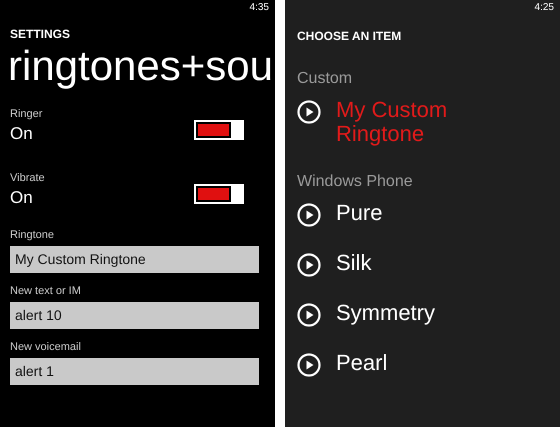 This screenshot has width=560, height=427. Describe the element at coordinates (544, 7) in the screenshot. I see `status-time: 4:25` at that location.